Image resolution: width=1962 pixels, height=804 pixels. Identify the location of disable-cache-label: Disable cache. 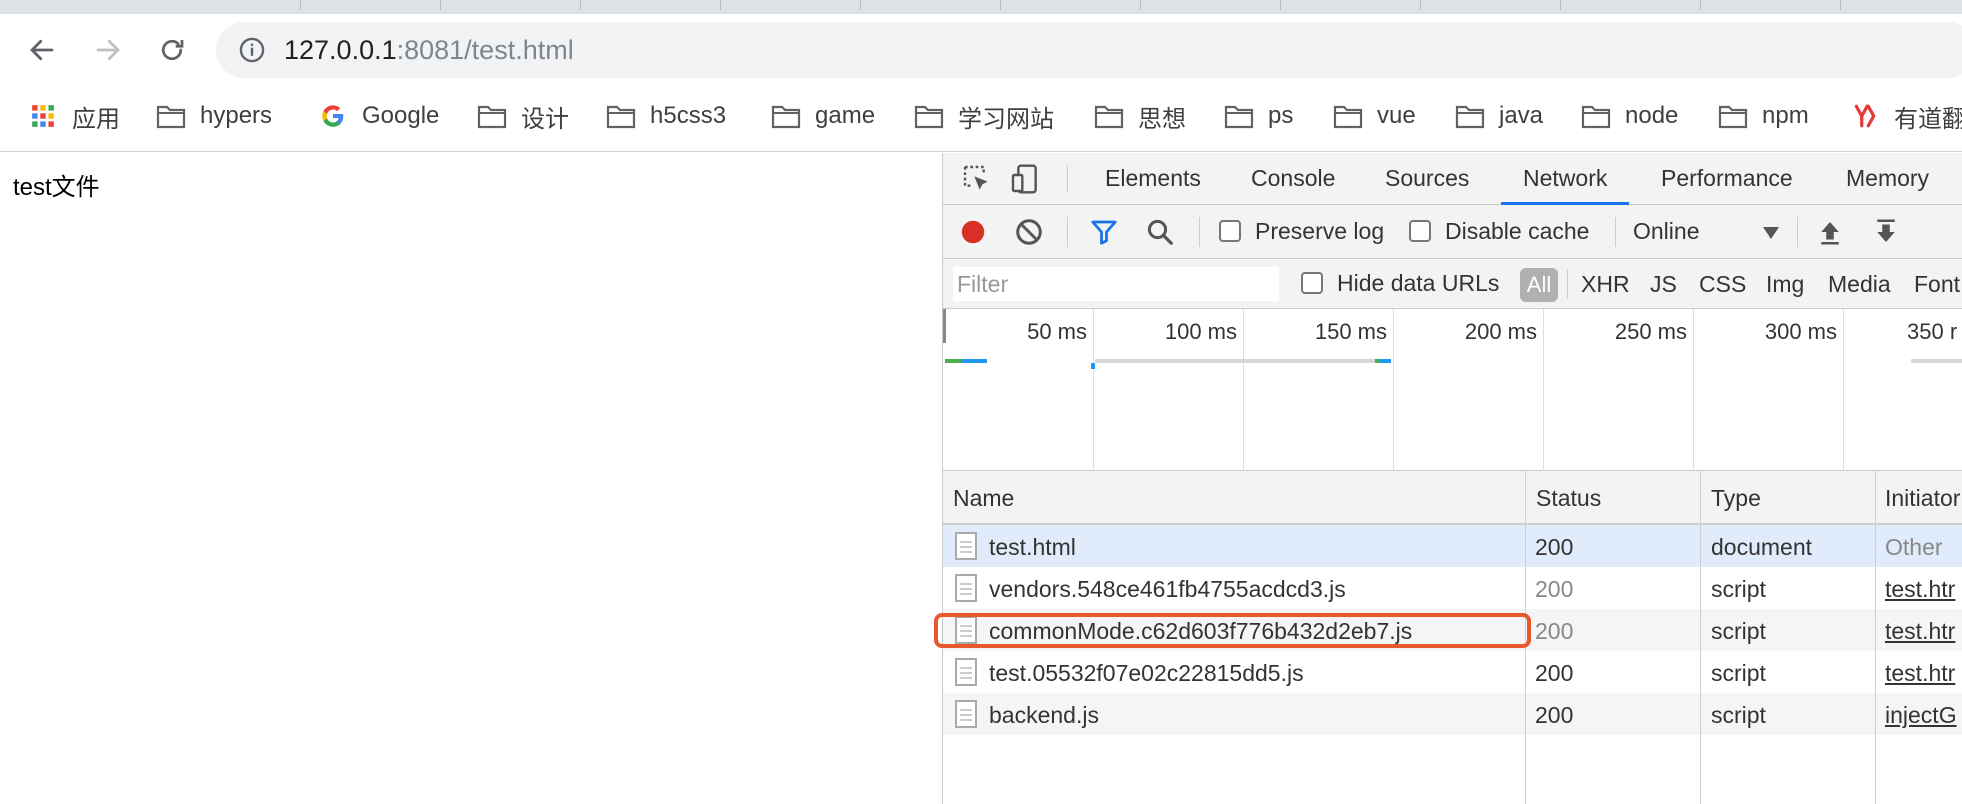
(1517, 231).